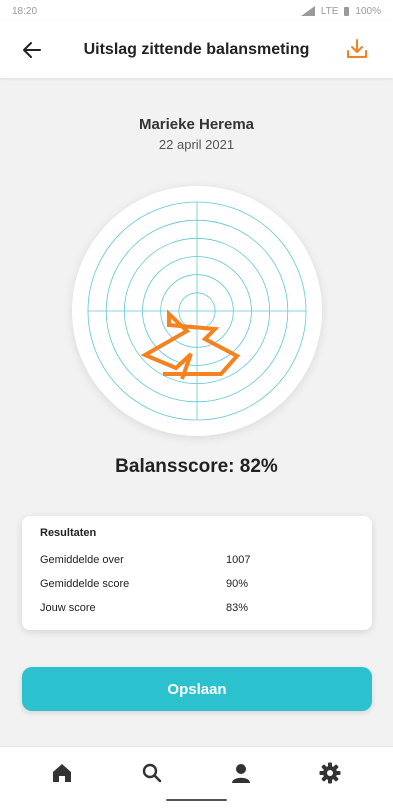 Image resolution: width=393 pixels, height=808 pixels. Describe the element at coordinates (196, 144) in the screenshot. I see `measurement-date: 22 april 2021` at that location.